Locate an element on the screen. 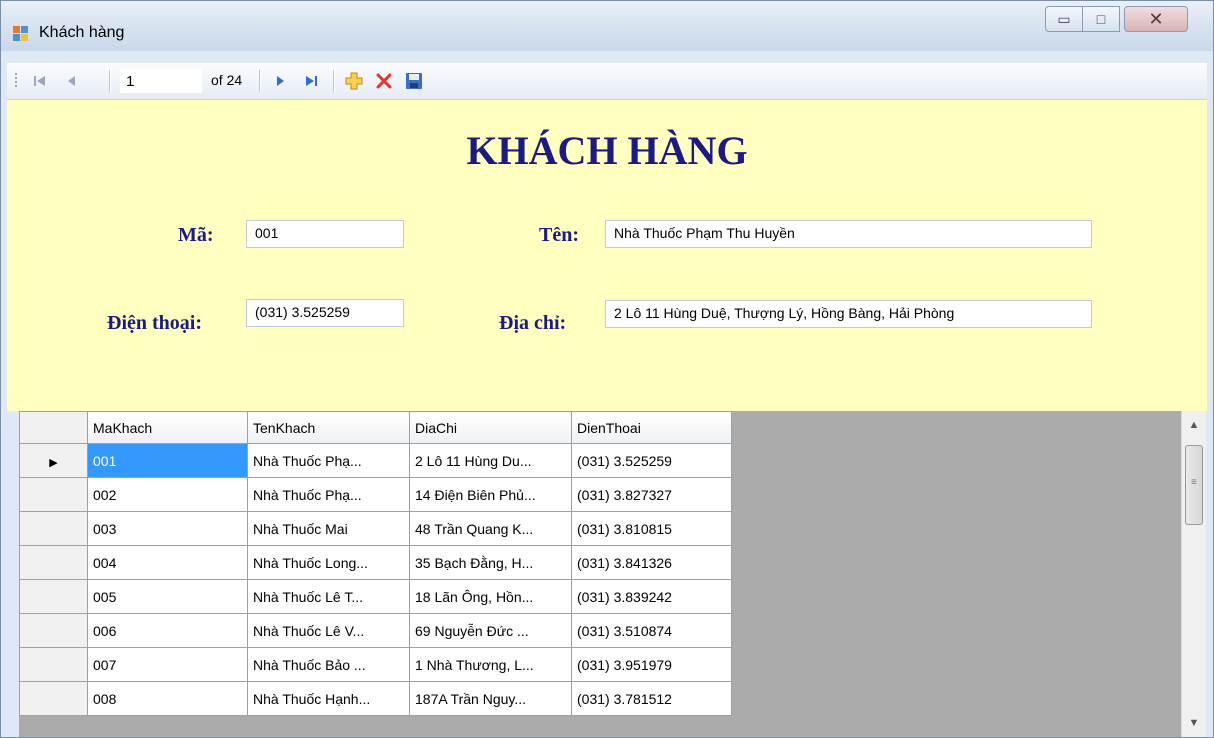  maximize-icon: □ is located at coordinates (1101, 19).